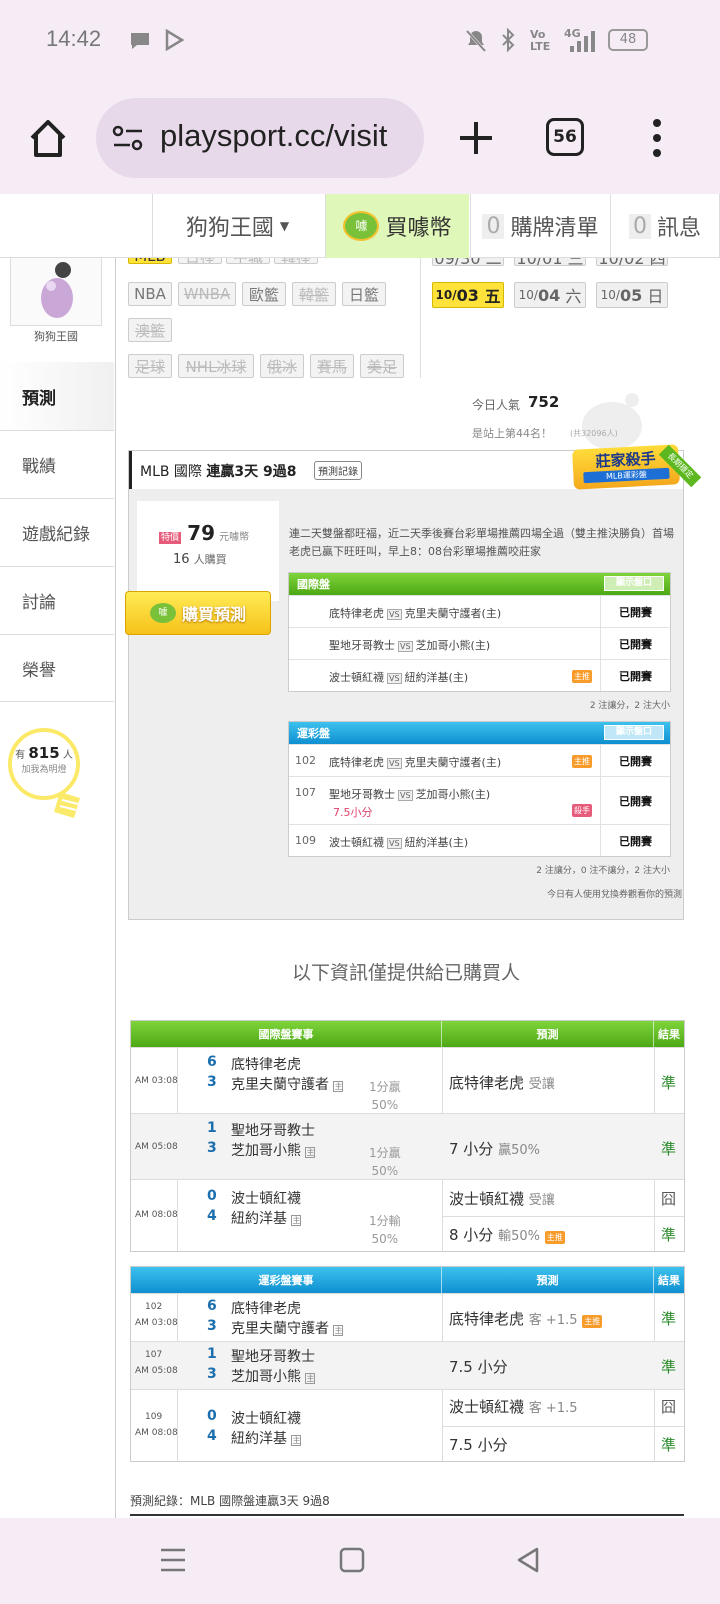 The image size is (720, 1604). I want to click on prediction-title-prefix: MLB 國際, so click(171, 472).